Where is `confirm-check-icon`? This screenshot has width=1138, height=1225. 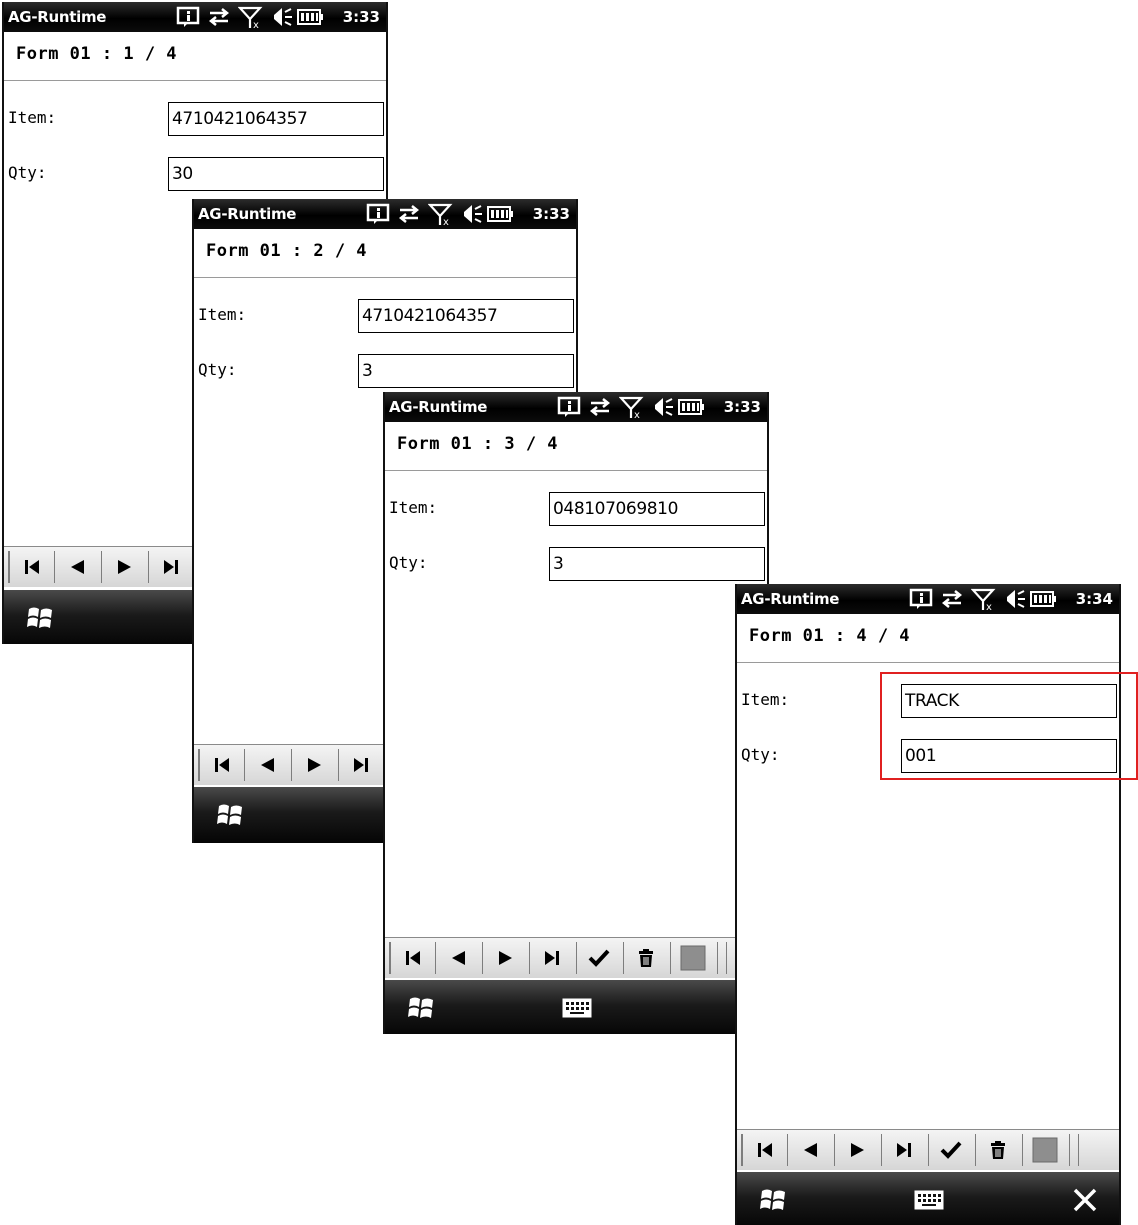
confirm-check-icon is located at coordinates (951, 1150).